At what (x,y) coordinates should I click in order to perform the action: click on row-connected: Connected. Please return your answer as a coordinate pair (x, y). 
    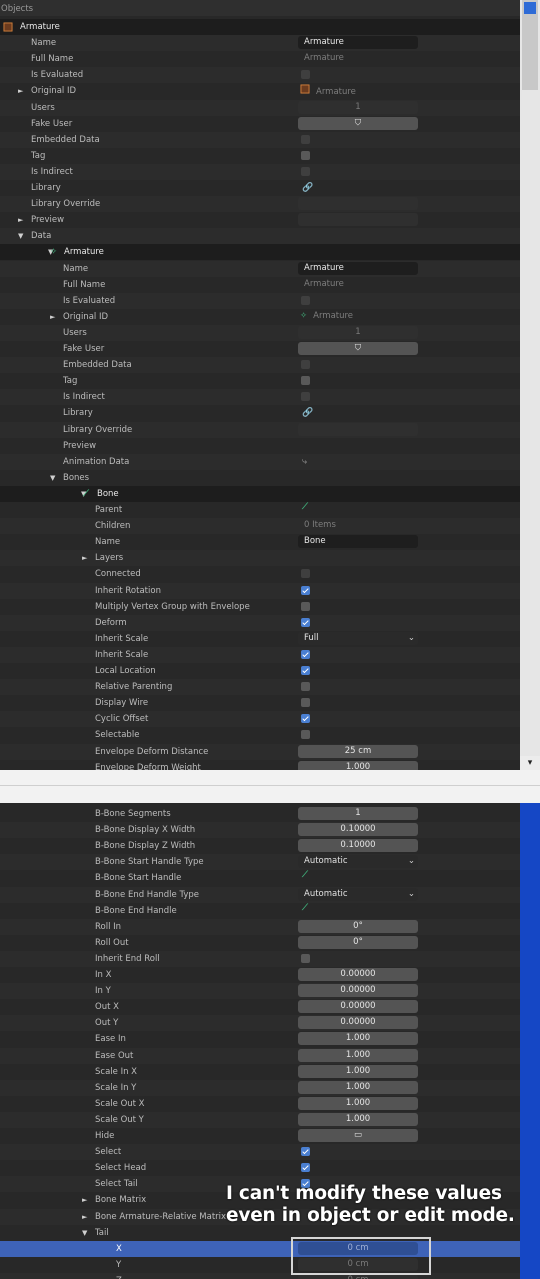
    Looking at the image, I should click on (260, 574).